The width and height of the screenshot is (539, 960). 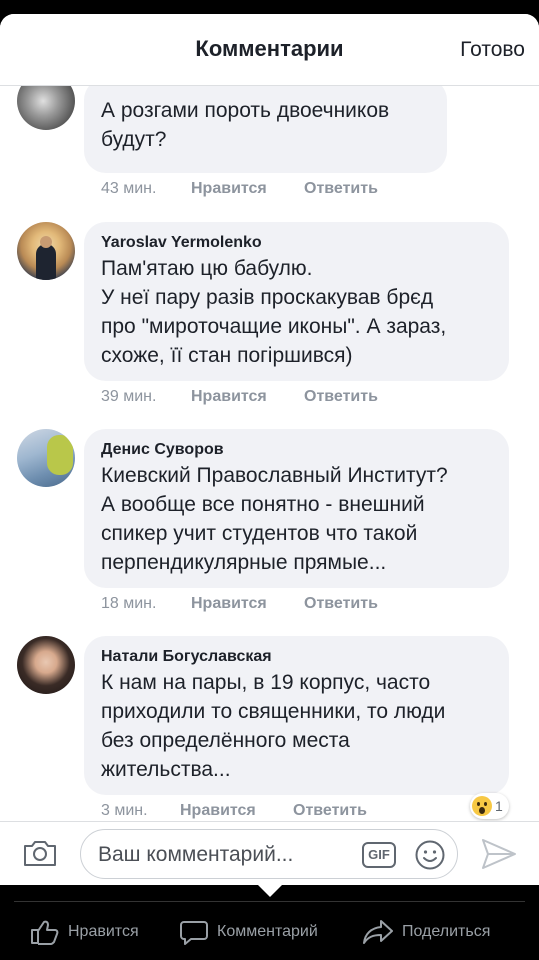 I want to click on comment-text-line: А розгами пороть двоечников, so click(x=245, y=110).